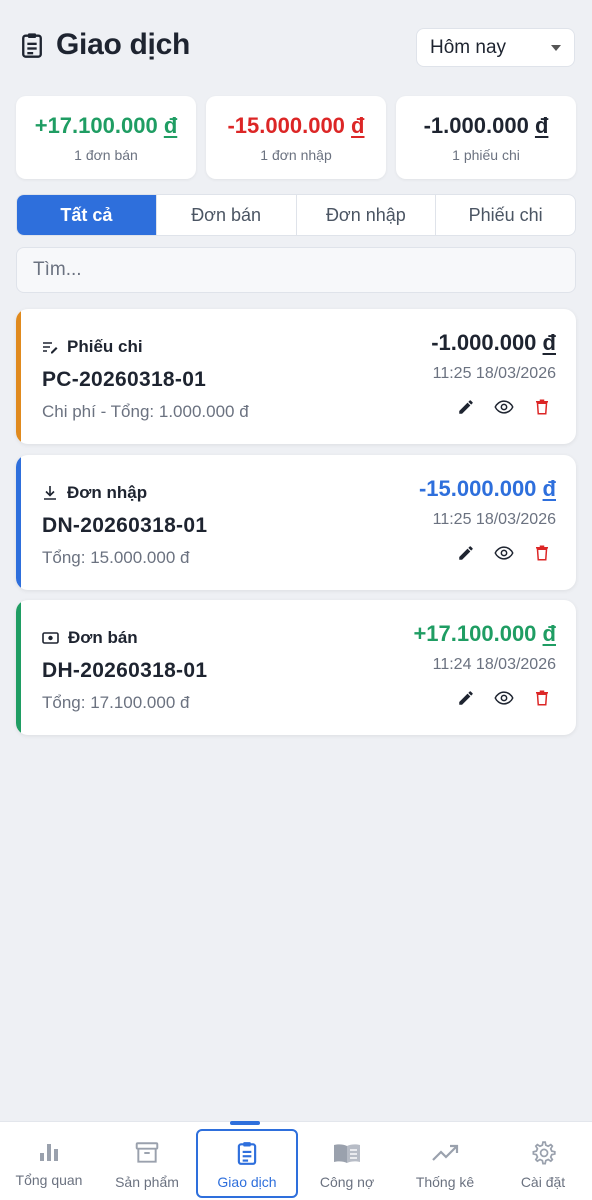  Describe the element at coordinates (487, 488) in the screenshot. I see `transaction-amount: -15.000.000 đ` at that location.